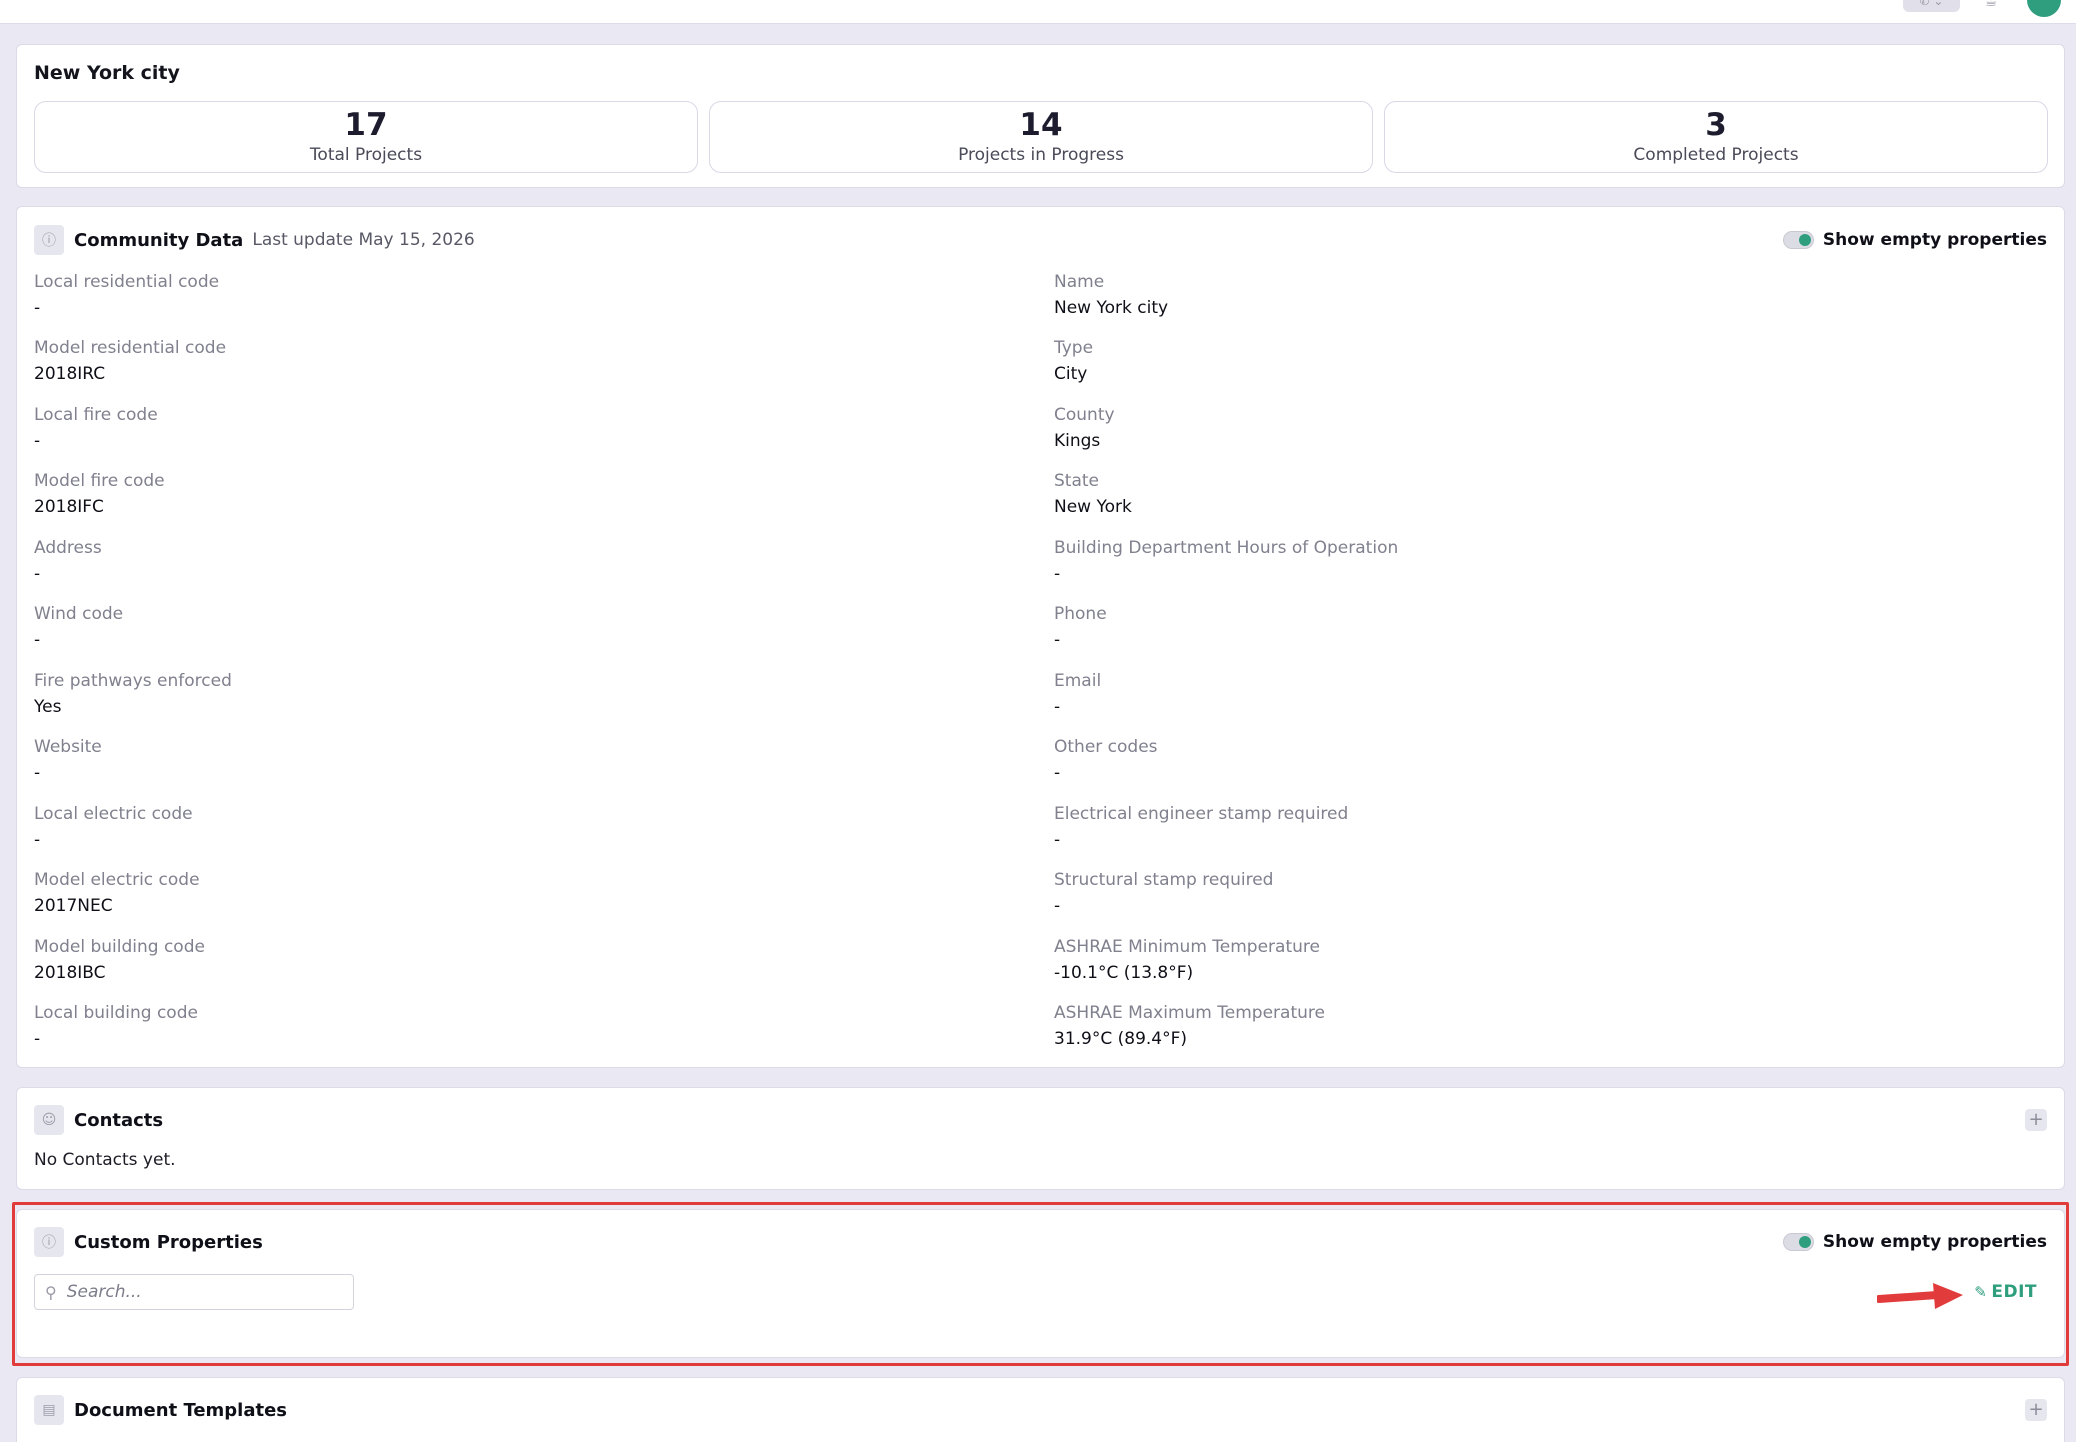 The image size is (2076, 1442). What do you see at coordinates (1716, 155) in the screenshot?
I see `stat-label: Completed Projects` at bounding box center [1716, 155].